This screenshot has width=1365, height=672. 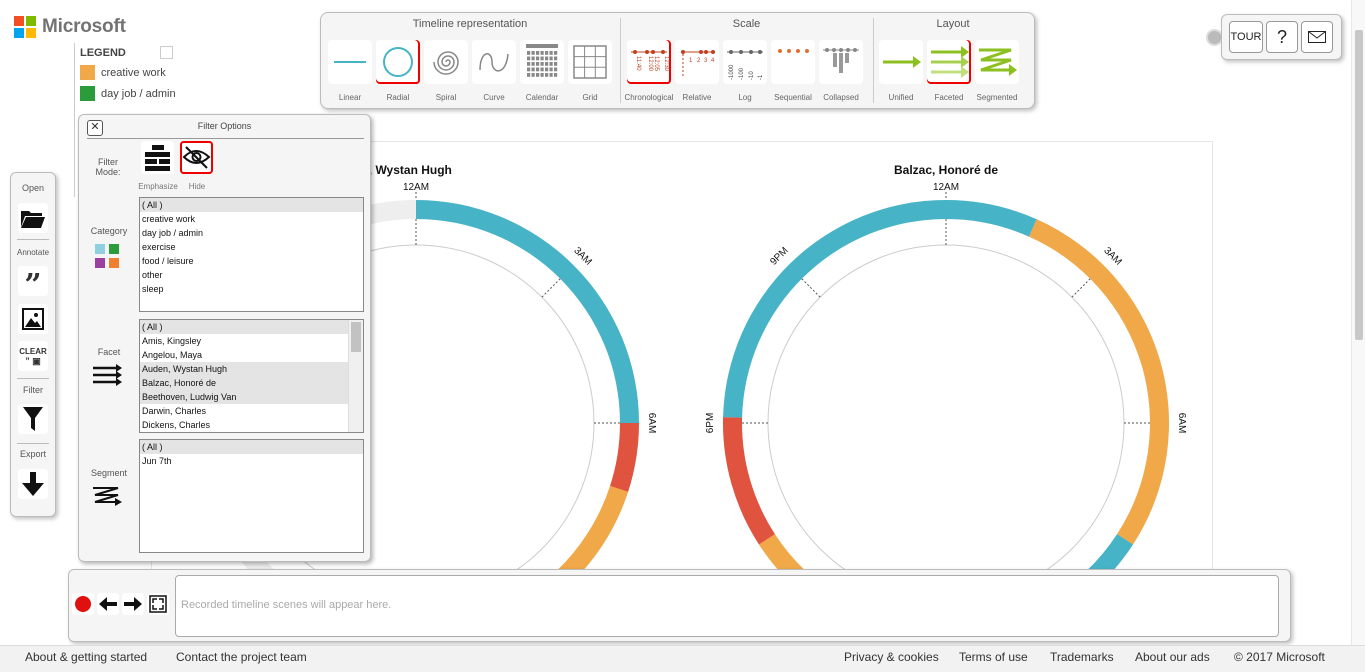 I want to click on clear-annotations-button: CLEAR ” ▣, so click(x=33, y=356).